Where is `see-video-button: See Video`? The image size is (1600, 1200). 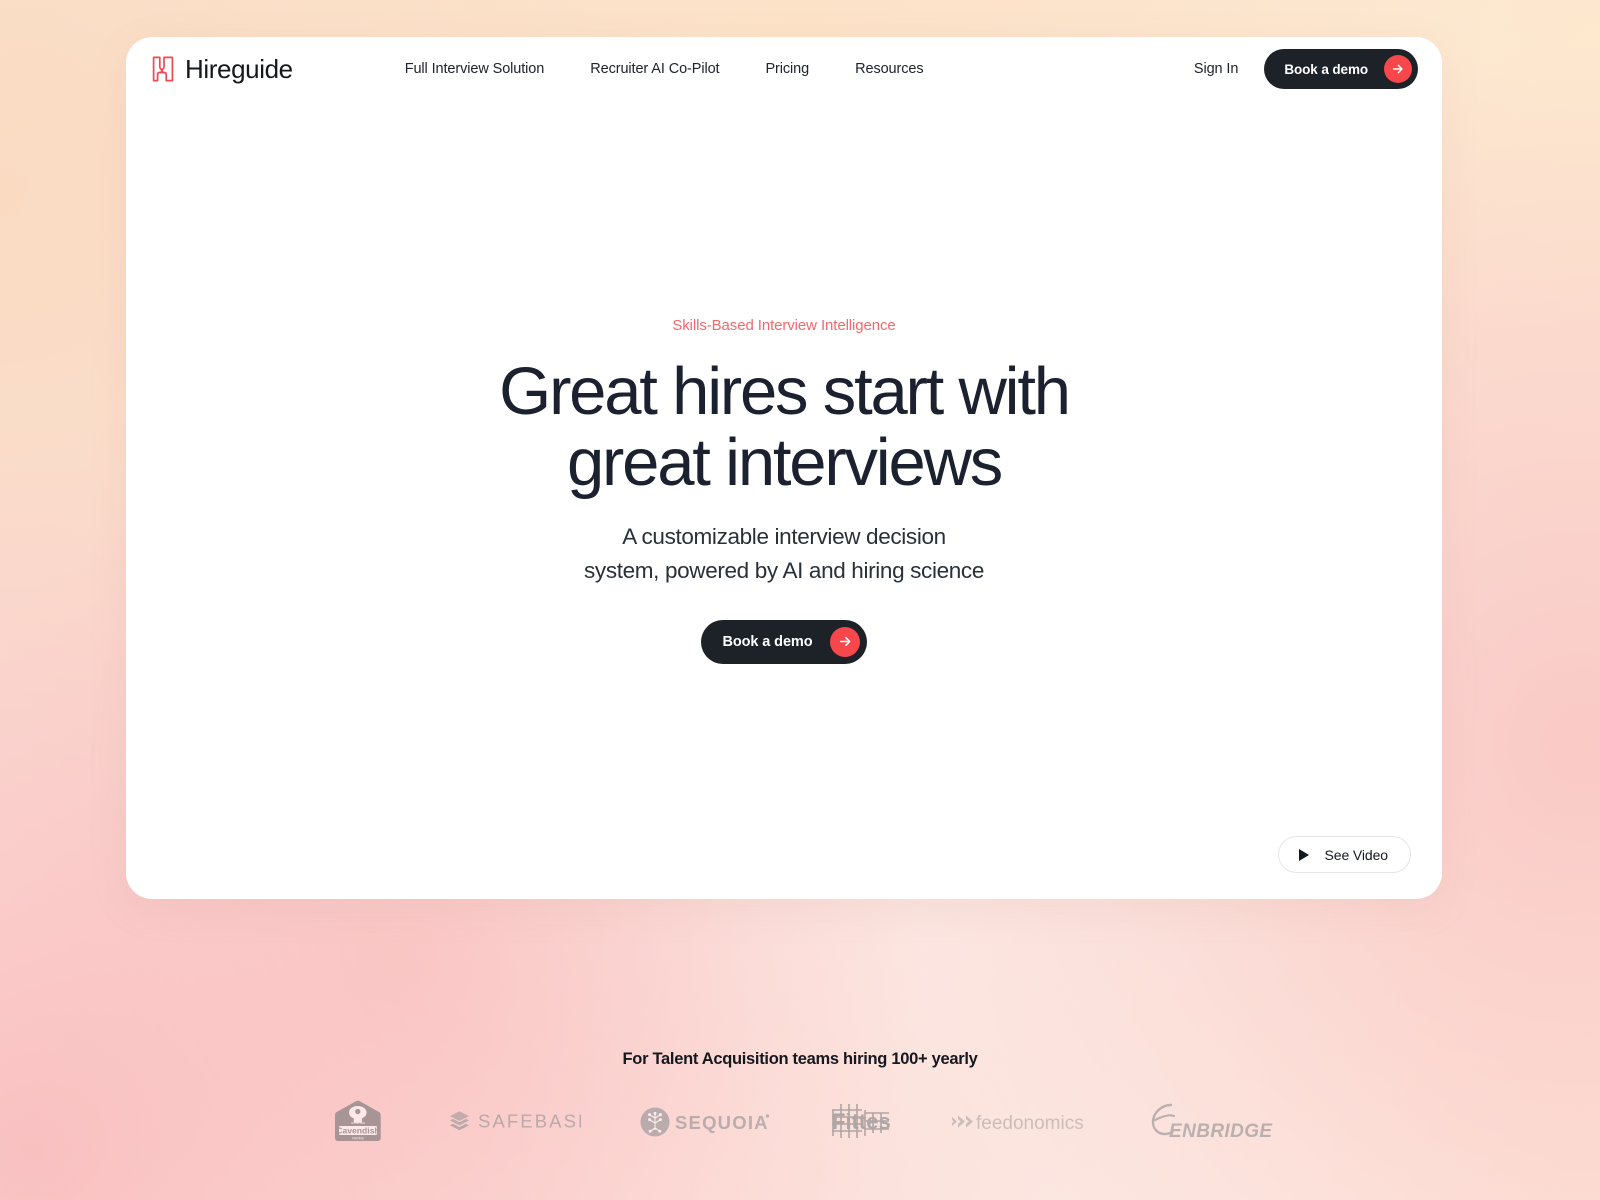
see-video-button: See Video is located at coordinates (1344, 854).